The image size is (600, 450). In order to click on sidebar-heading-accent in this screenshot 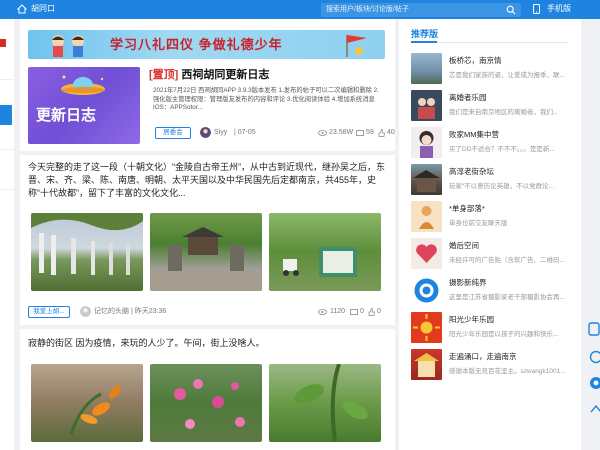, I will do `click(424, 42)`.